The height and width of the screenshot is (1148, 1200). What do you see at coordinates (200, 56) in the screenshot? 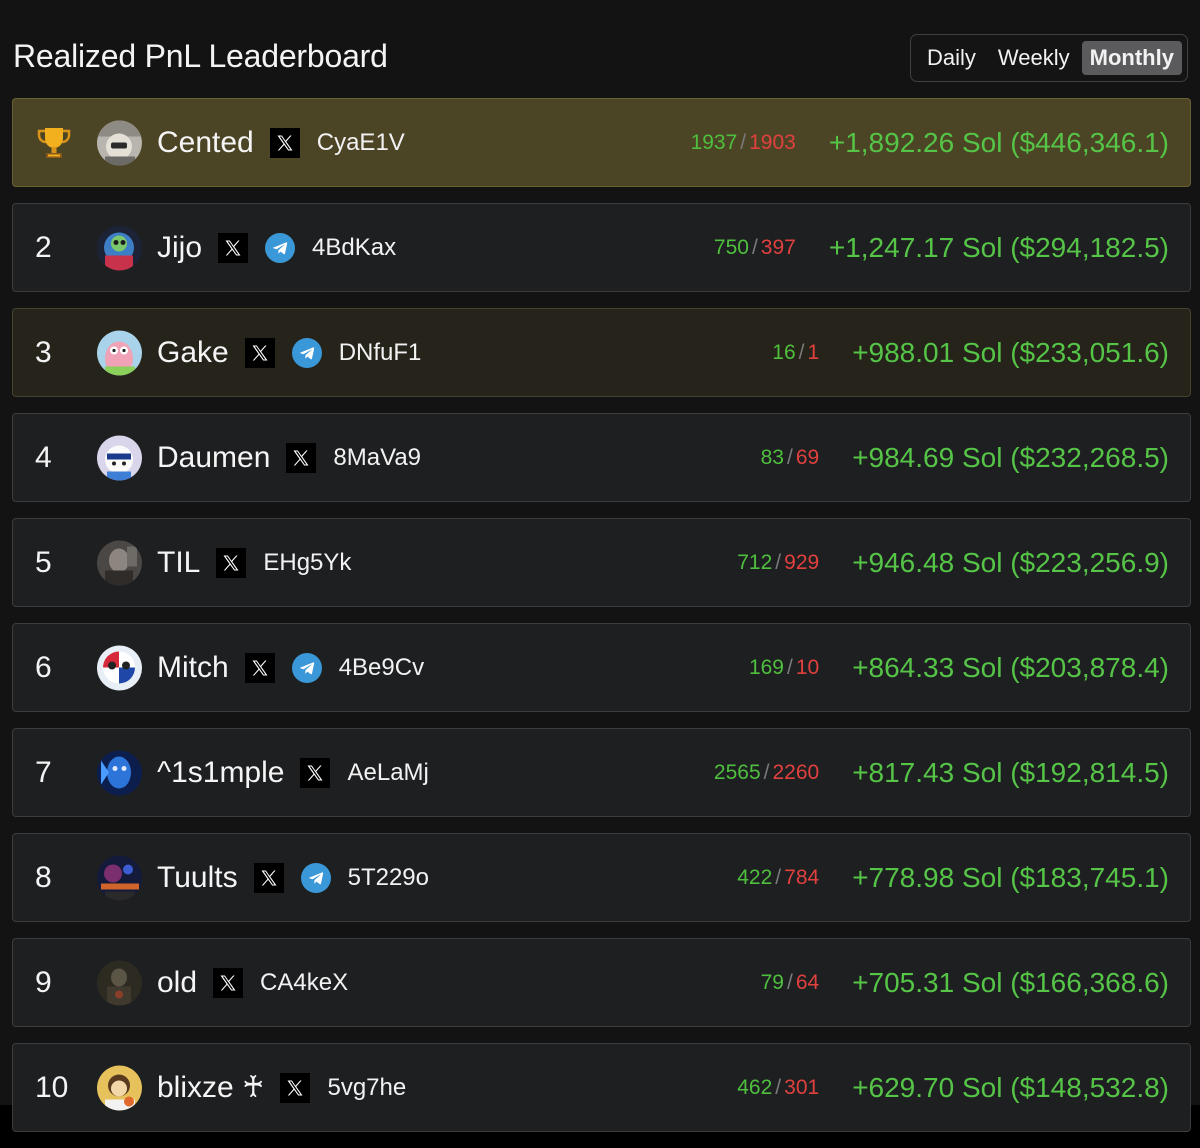
I see `page-title: Realized PnL Leaderboard` at bounding box center [200, 56].